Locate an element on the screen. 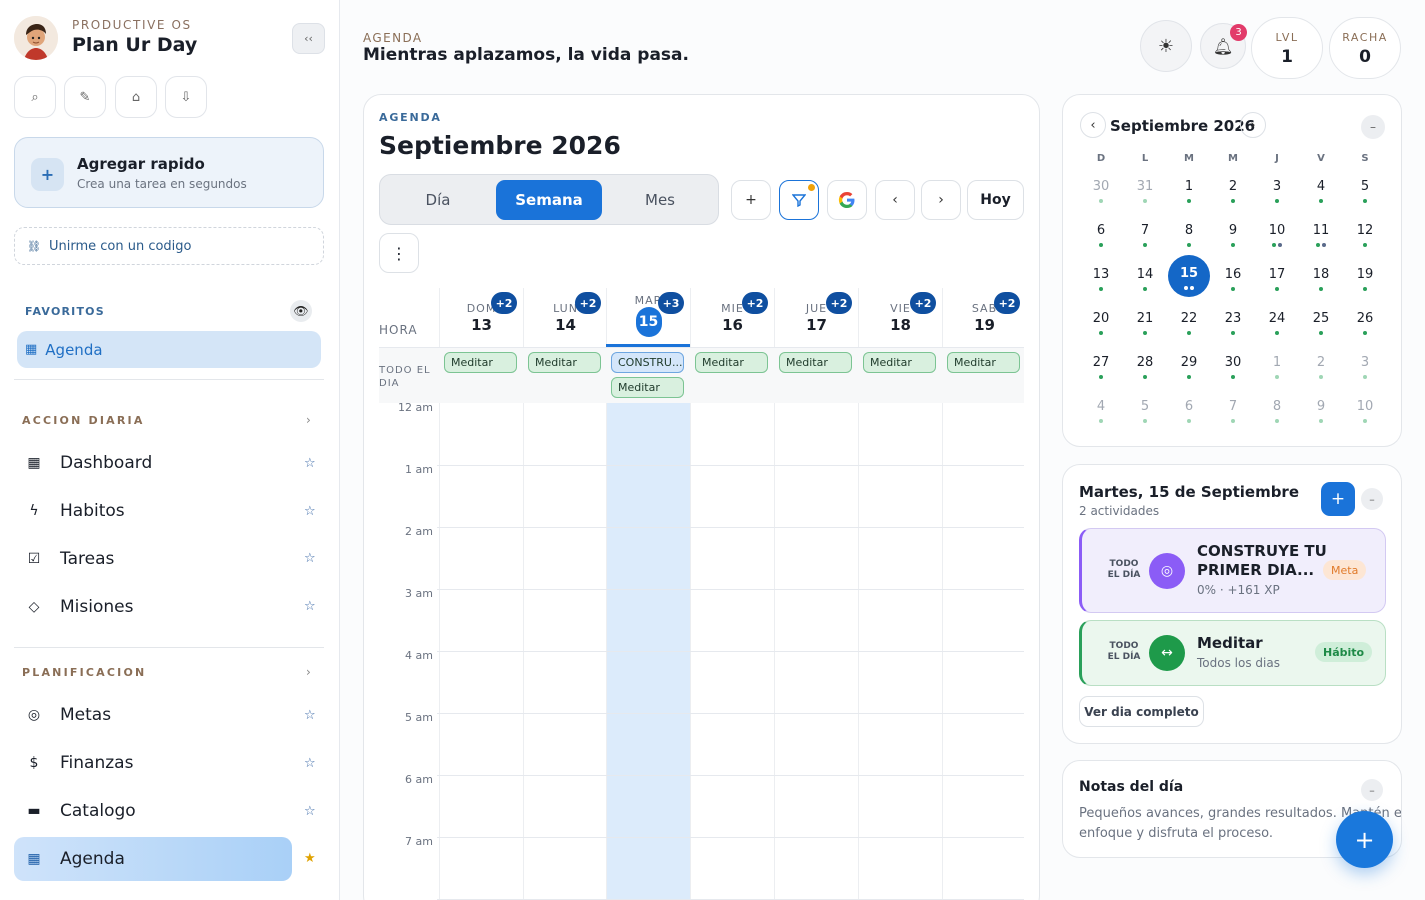 This screenshot has width=1425, height=900. day-event-count-badge: +3 is located at coordinates (671, 303).